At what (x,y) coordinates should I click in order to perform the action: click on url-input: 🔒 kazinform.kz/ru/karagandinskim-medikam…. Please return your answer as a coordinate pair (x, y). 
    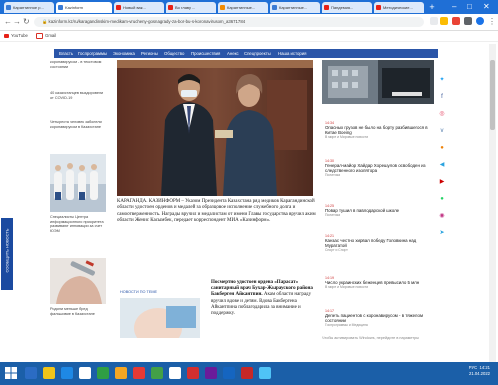
    Looking at the image, I should click on (229, 22).